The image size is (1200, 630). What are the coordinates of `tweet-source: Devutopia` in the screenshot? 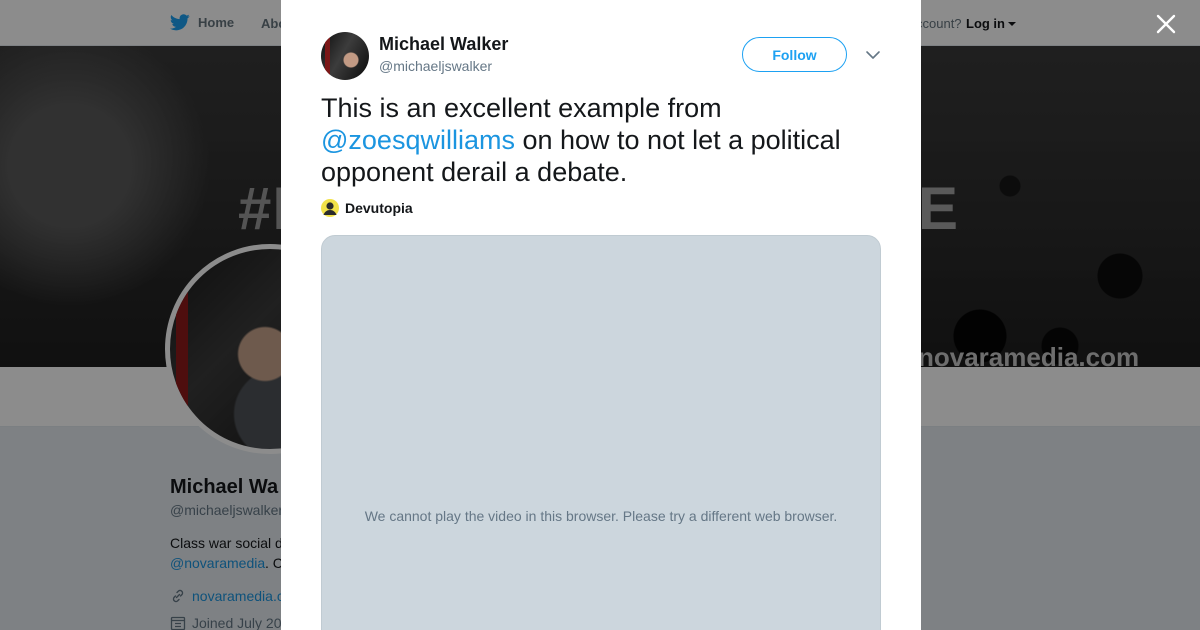 It's located at (367, 208).